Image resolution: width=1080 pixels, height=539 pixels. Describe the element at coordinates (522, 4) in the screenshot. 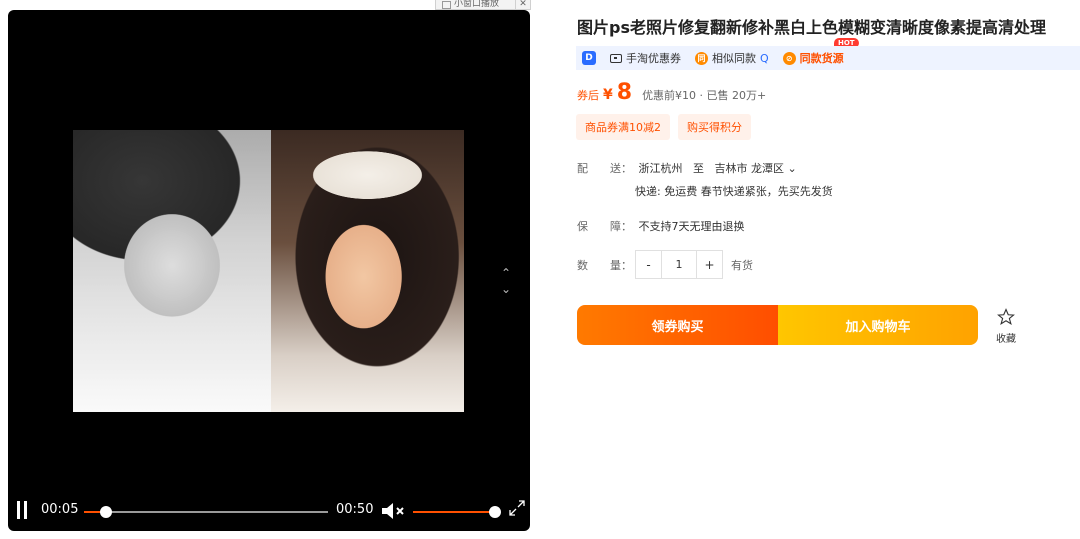

I see `close-icon: ✕` at that location.